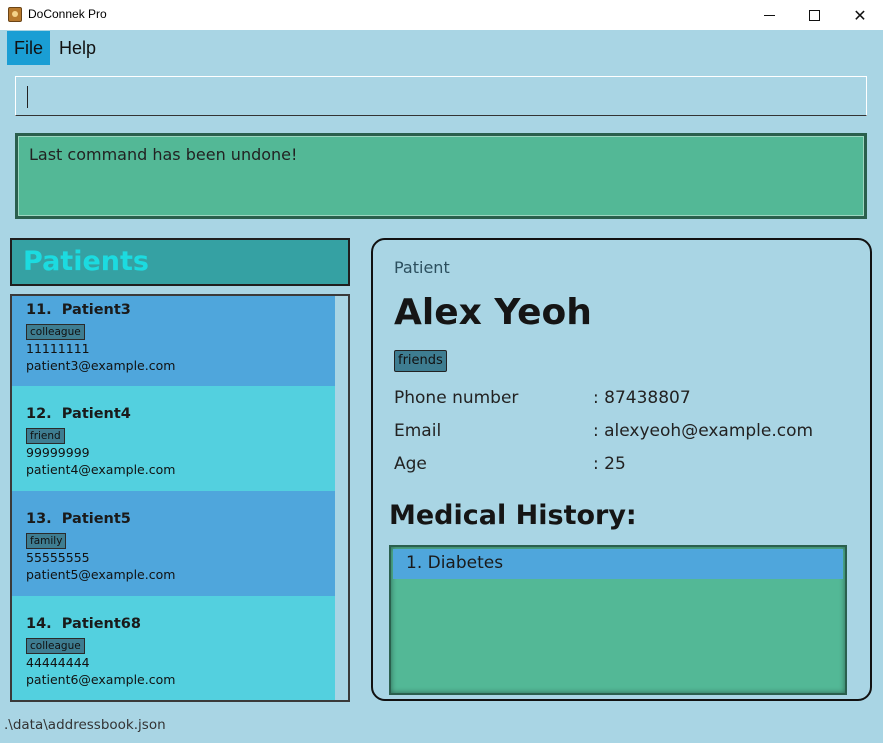 This screenshot has width=883, height=743. I want to click on patient-tag: friend, so click(45, 436).